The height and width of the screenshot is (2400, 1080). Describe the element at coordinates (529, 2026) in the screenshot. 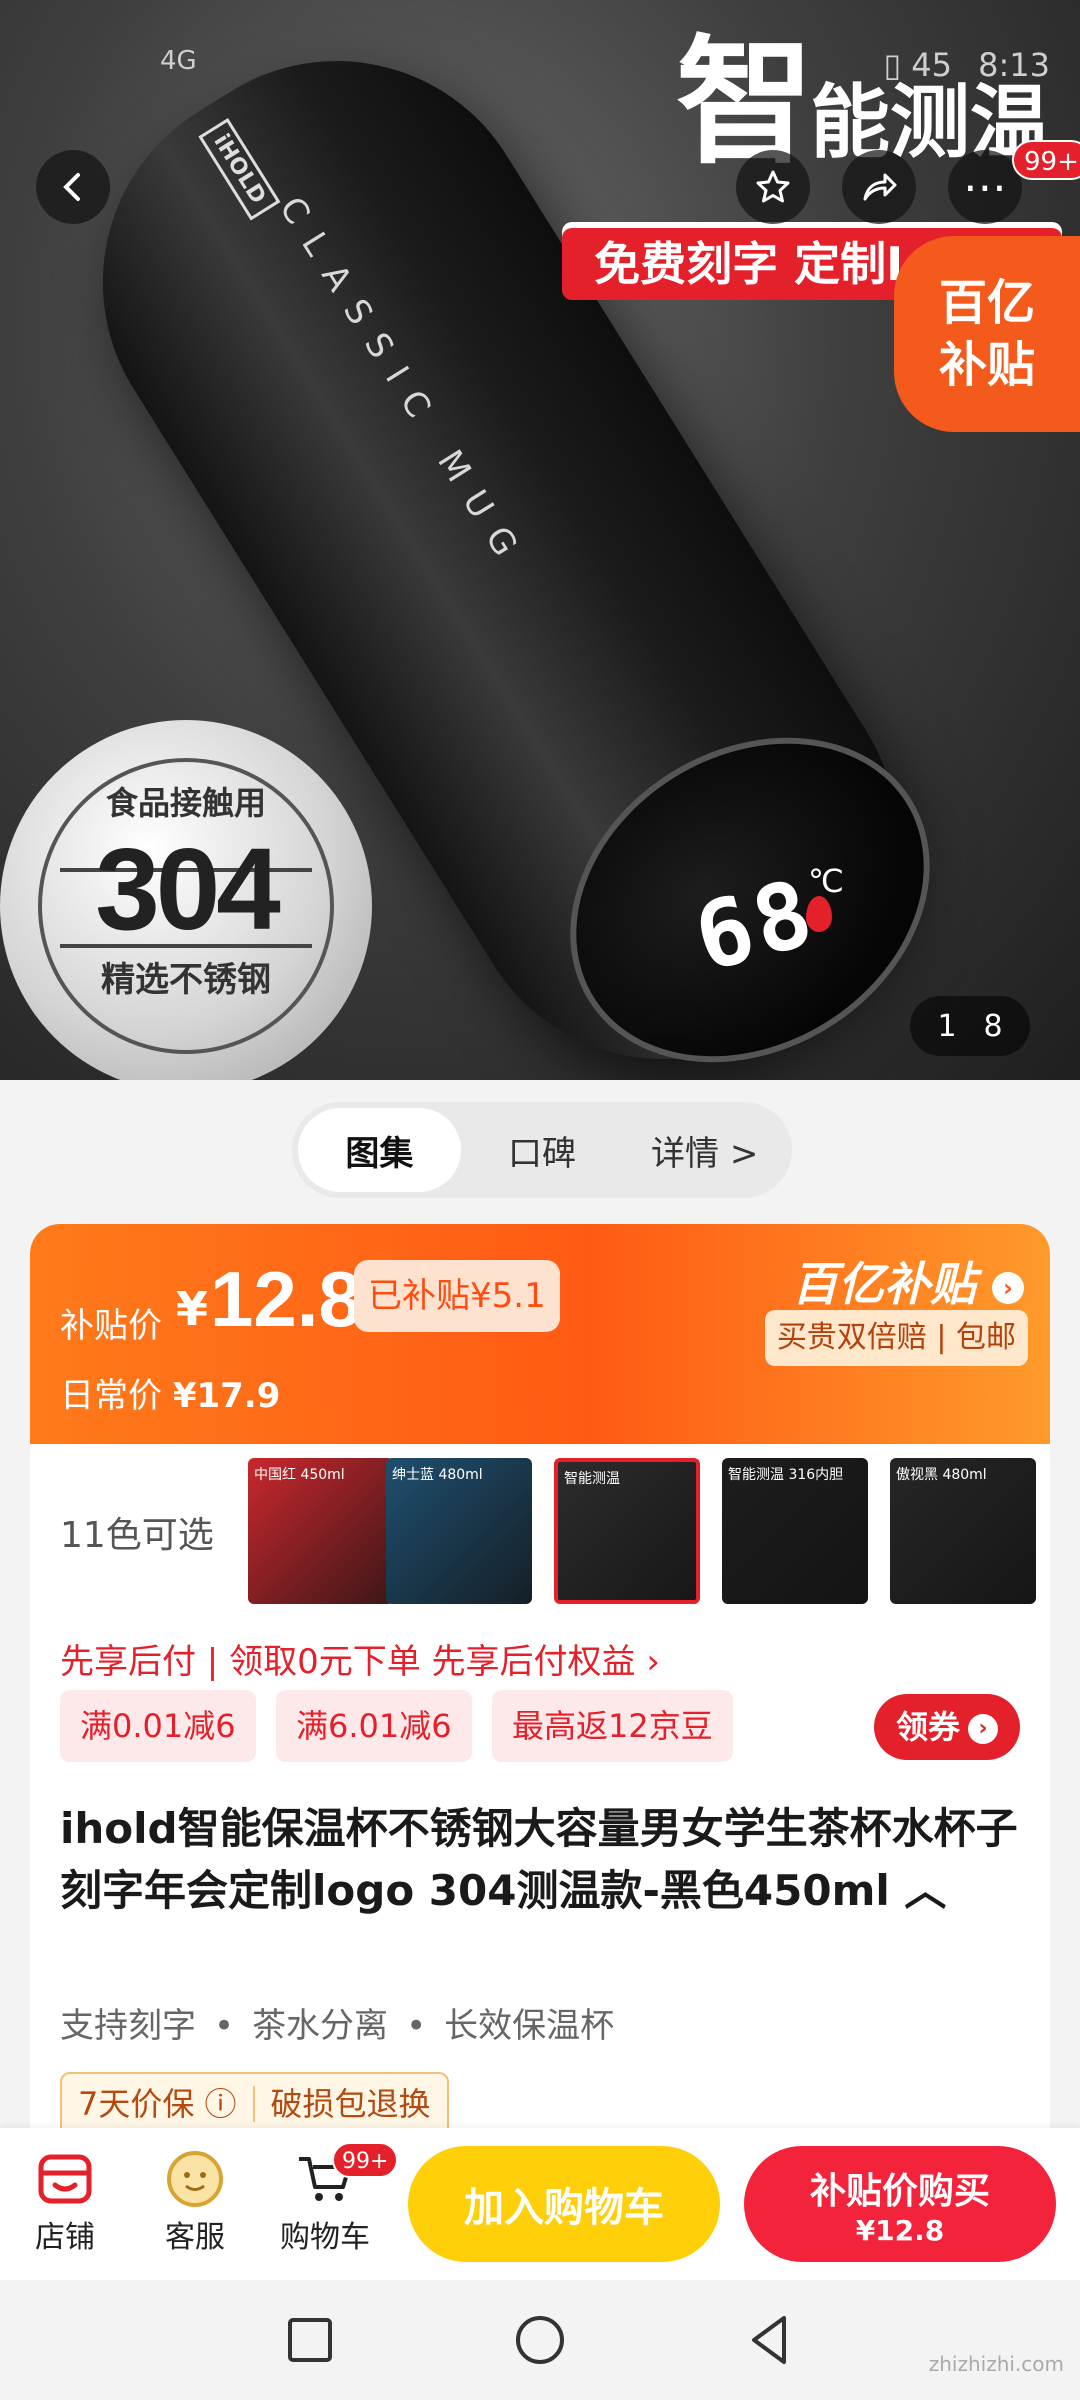

I see `feature-item: 长效保温杯` at that location.